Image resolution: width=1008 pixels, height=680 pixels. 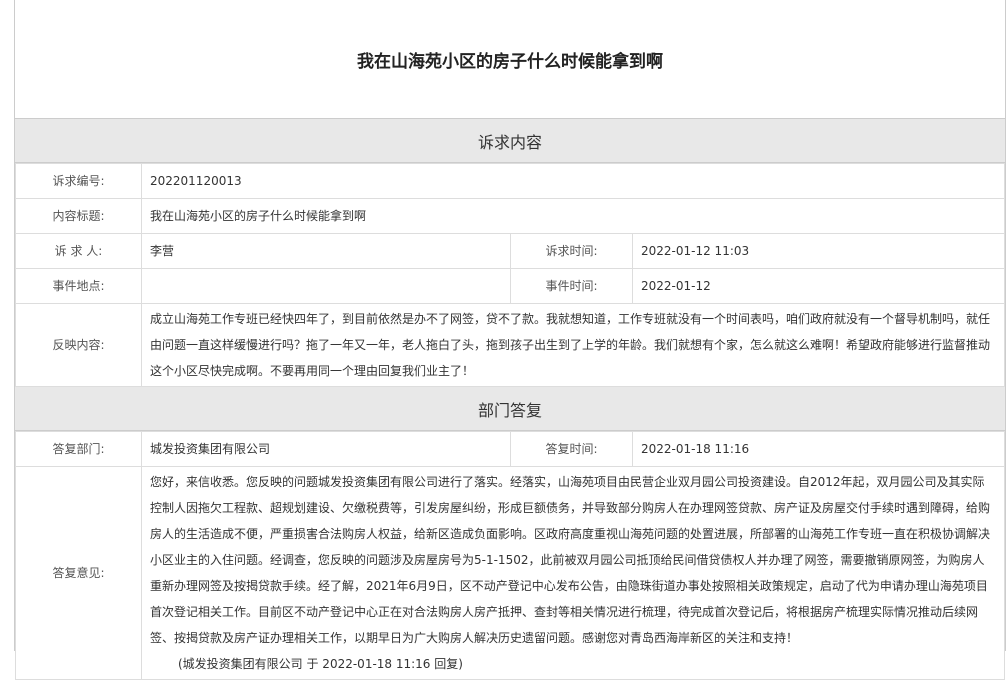 What do you see at coordinates (78, 181) in the screenshot?
I see `id-label: 诉求编号:` at bounding box center [78, 181].